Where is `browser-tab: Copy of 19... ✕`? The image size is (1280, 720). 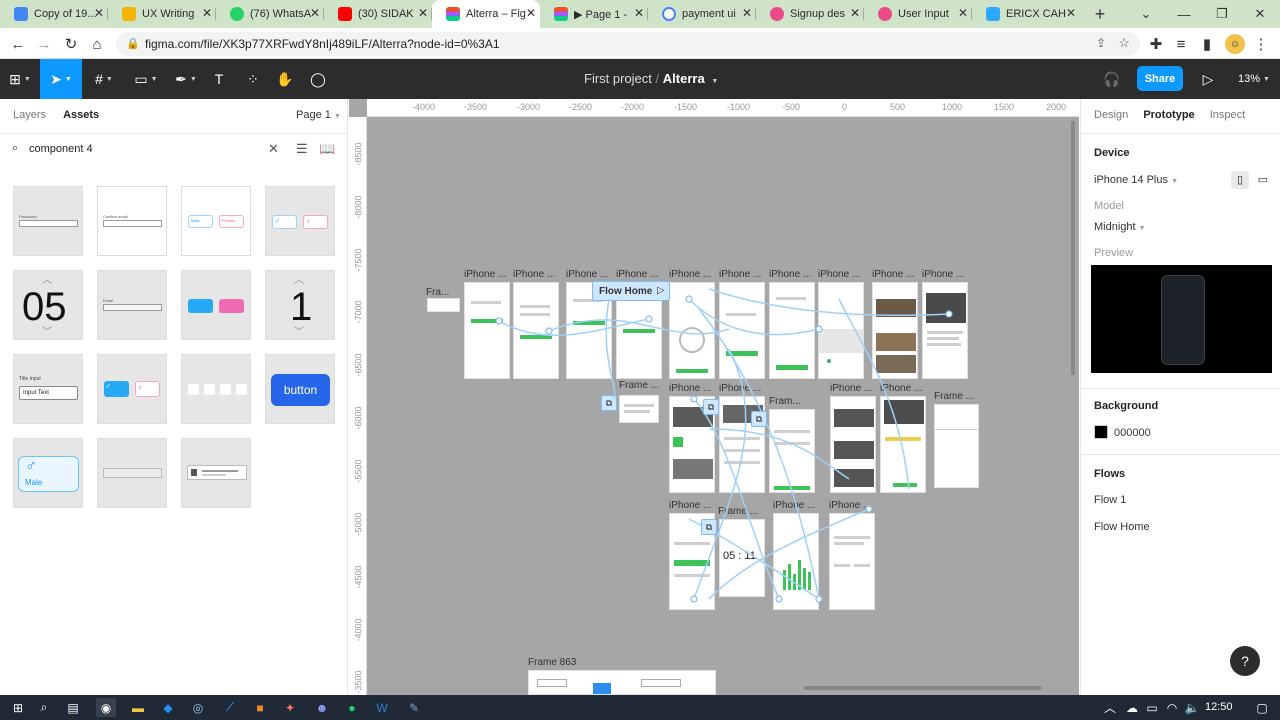 browser-tab: Copy of 19... ✕ is located at coordinates (54, 14).